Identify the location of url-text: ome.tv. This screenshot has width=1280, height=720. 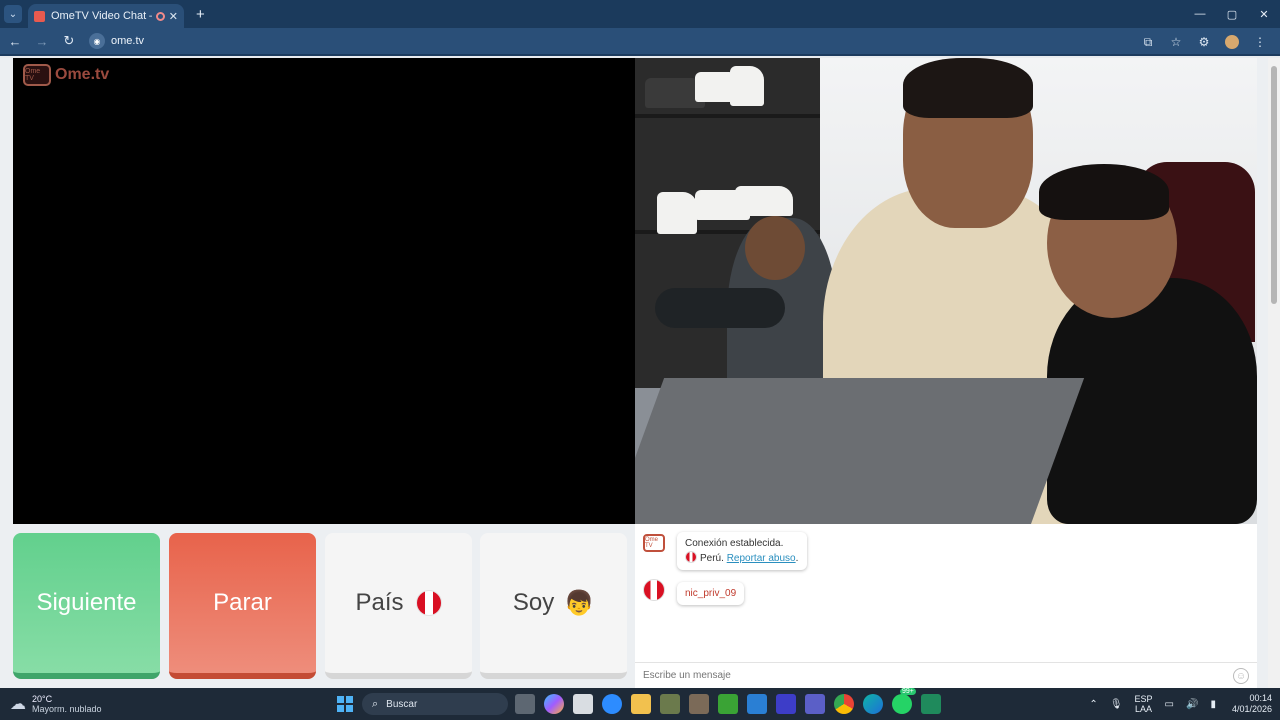
(128, 41).